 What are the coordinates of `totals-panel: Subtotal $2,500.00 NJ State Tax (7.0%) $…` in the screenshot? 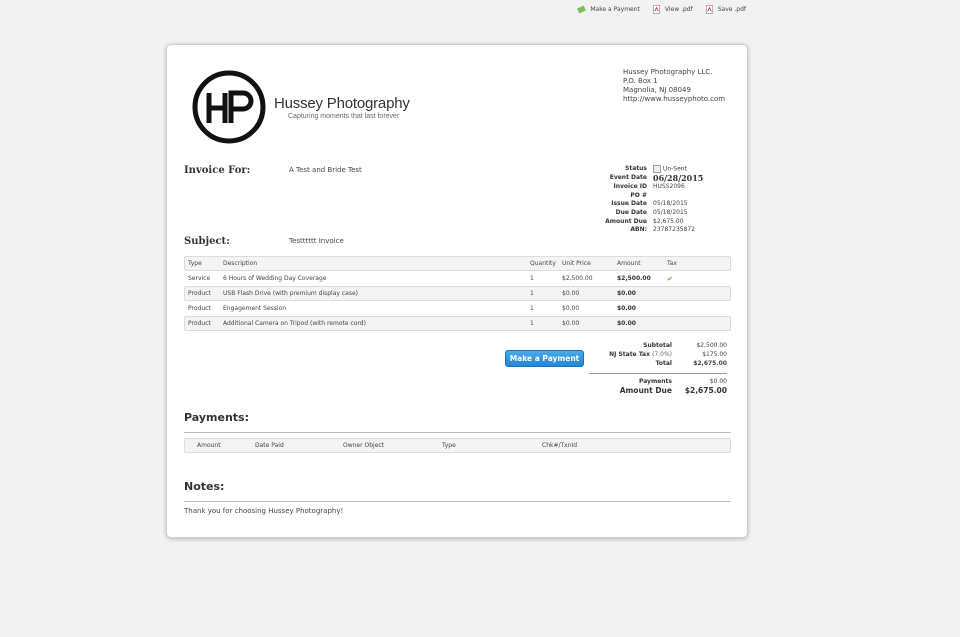 It's located at (658, 368).